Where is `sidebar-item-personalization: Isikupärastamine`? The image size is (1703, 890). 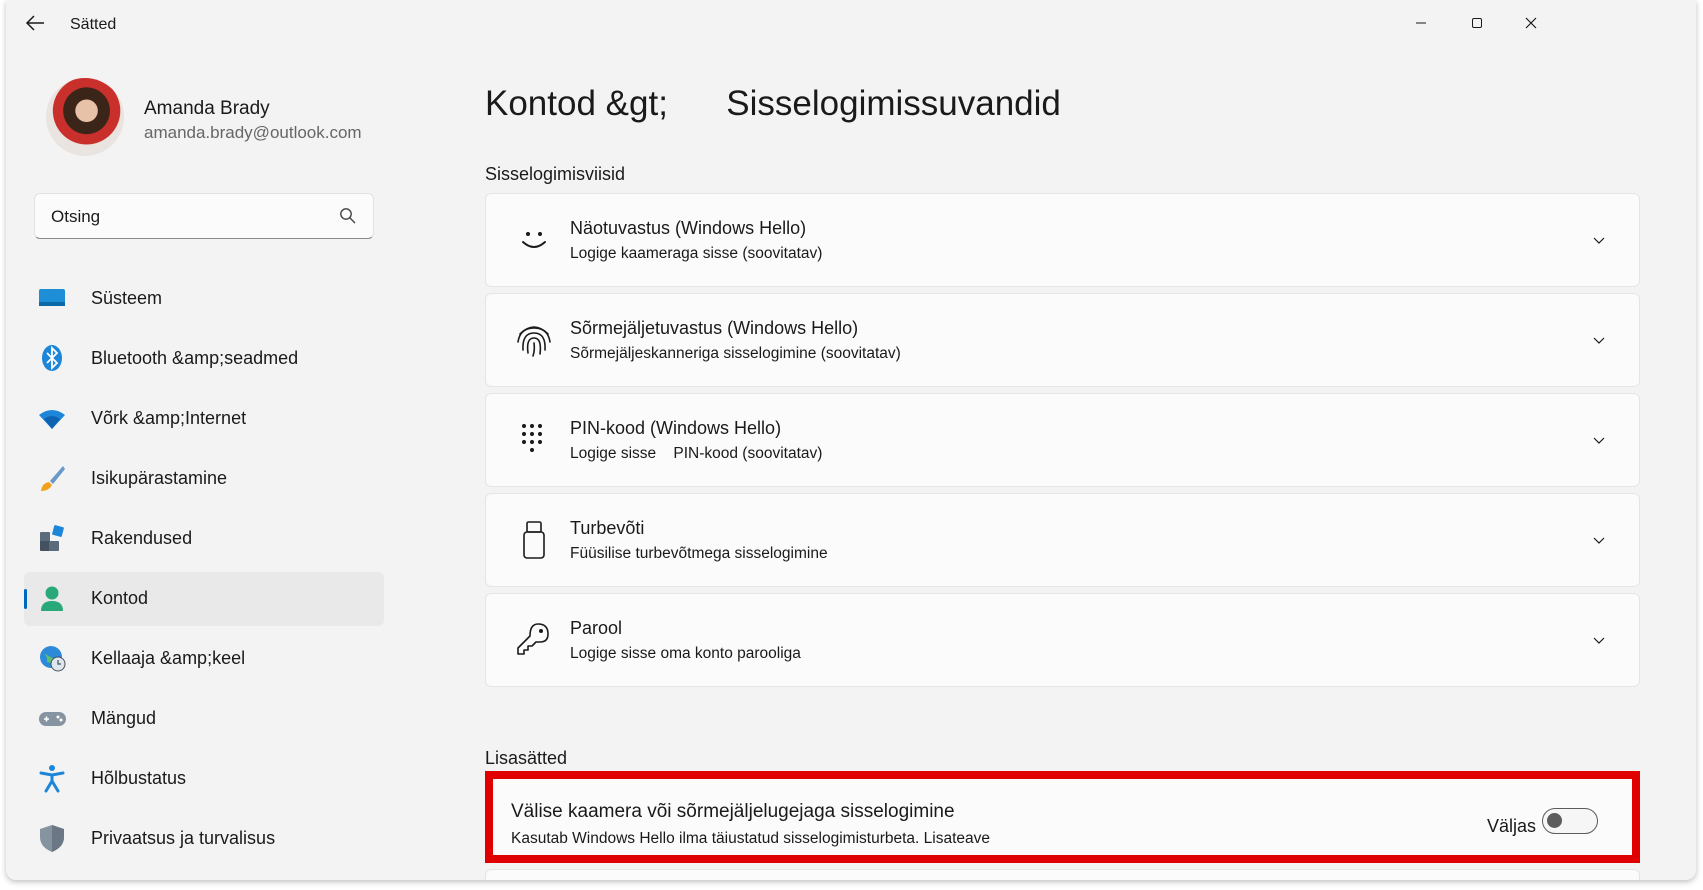 sidebar-item-personalization: Isikupärastamine is located at coordinates (204, 479).